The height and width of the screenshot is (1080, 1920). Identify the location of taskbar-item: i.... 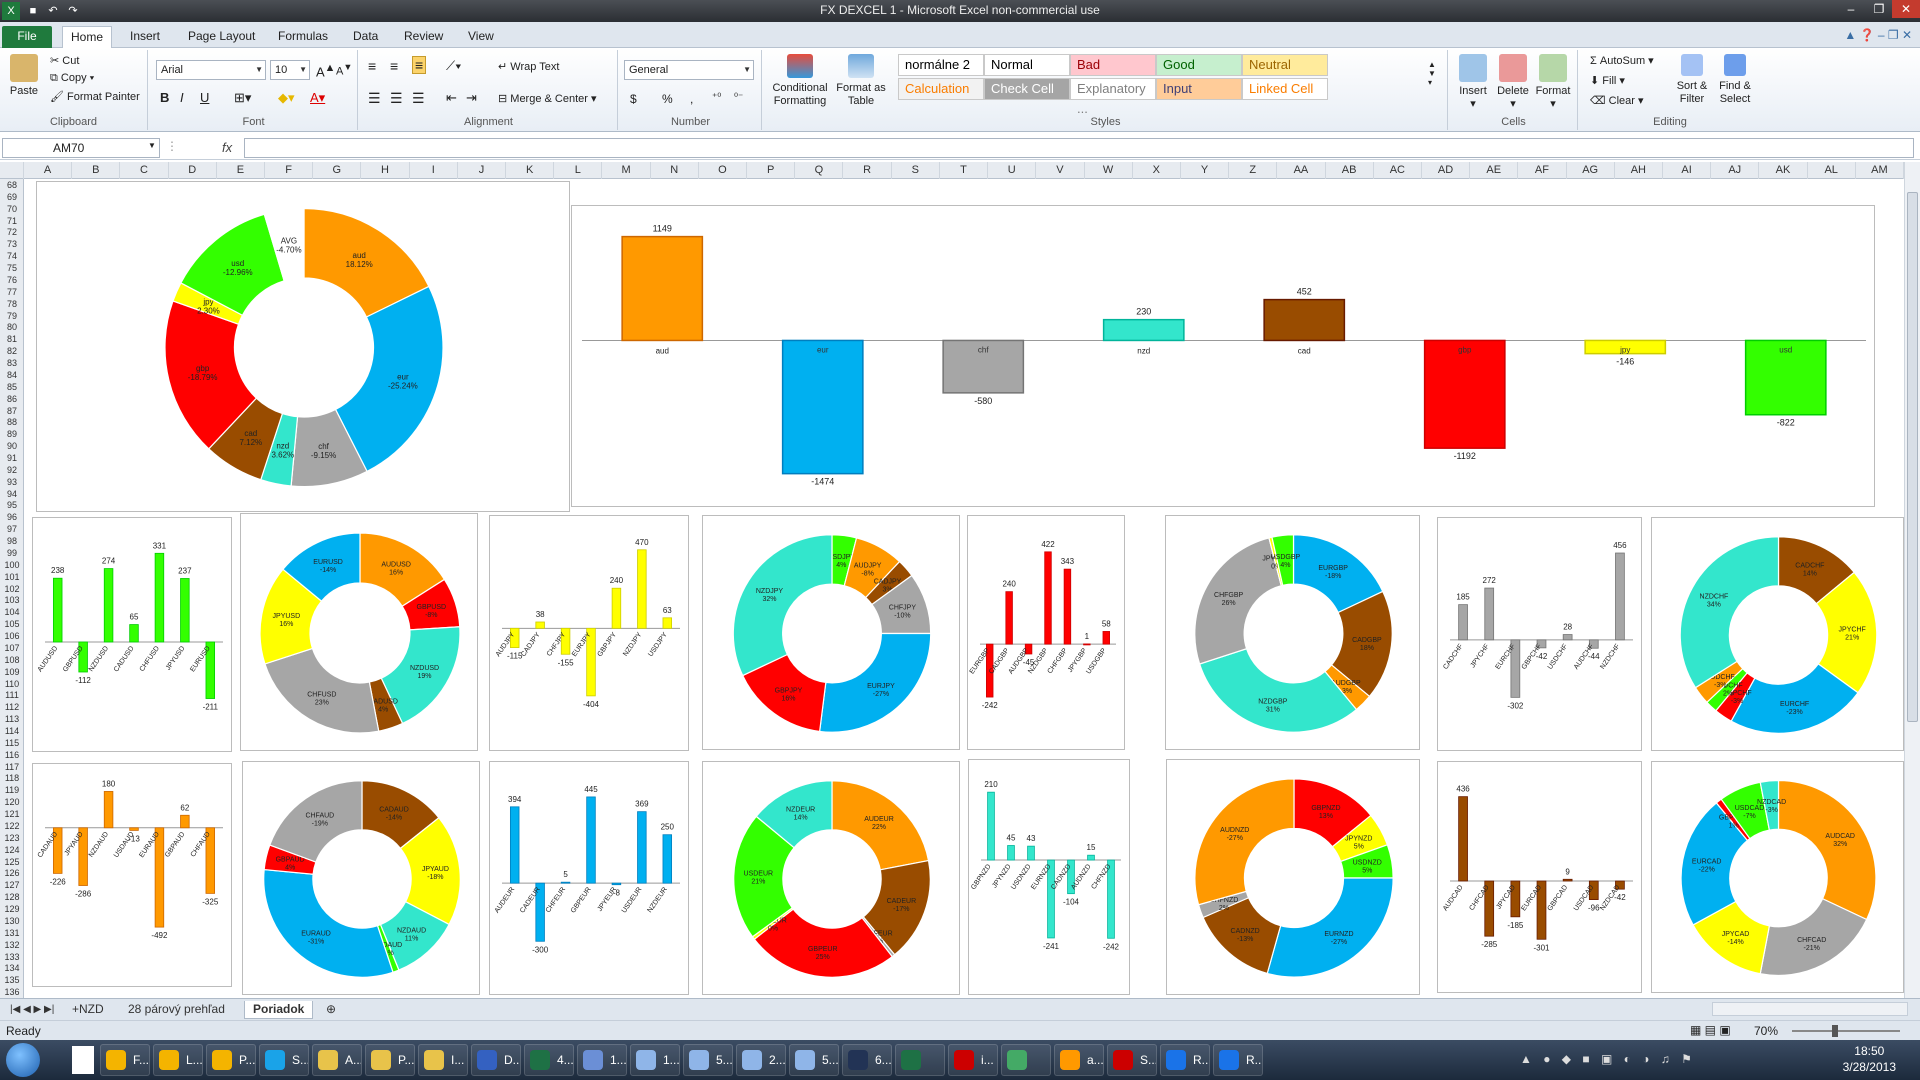
(973, 1060).